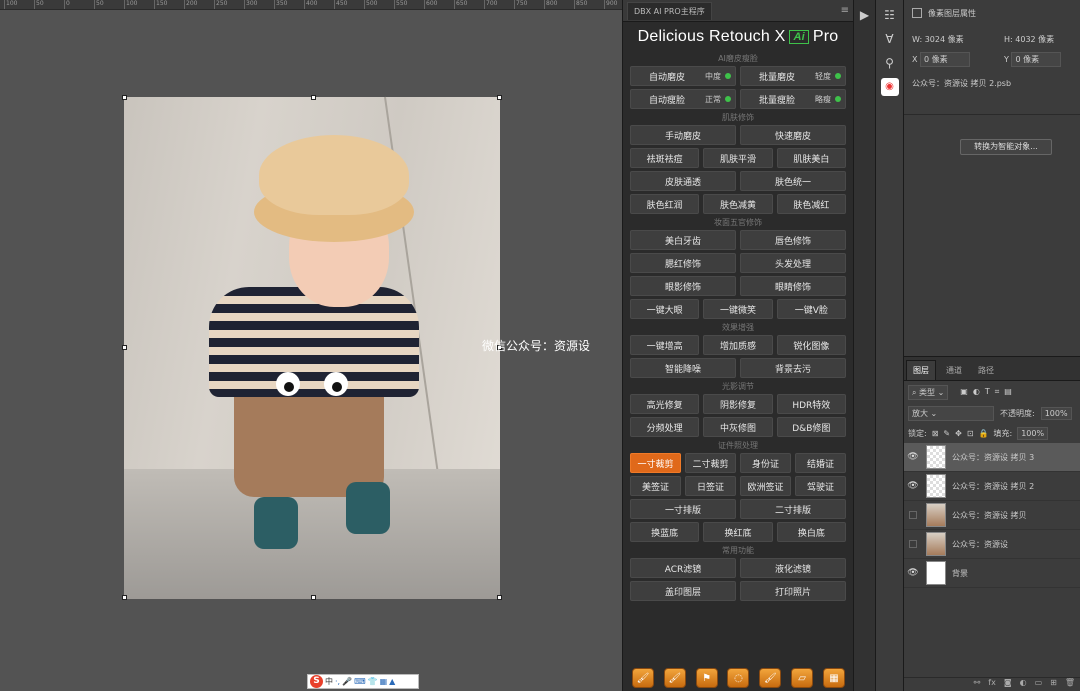  I want to click on blend-mode-select: 放大 ⌄, so click(951, 413).